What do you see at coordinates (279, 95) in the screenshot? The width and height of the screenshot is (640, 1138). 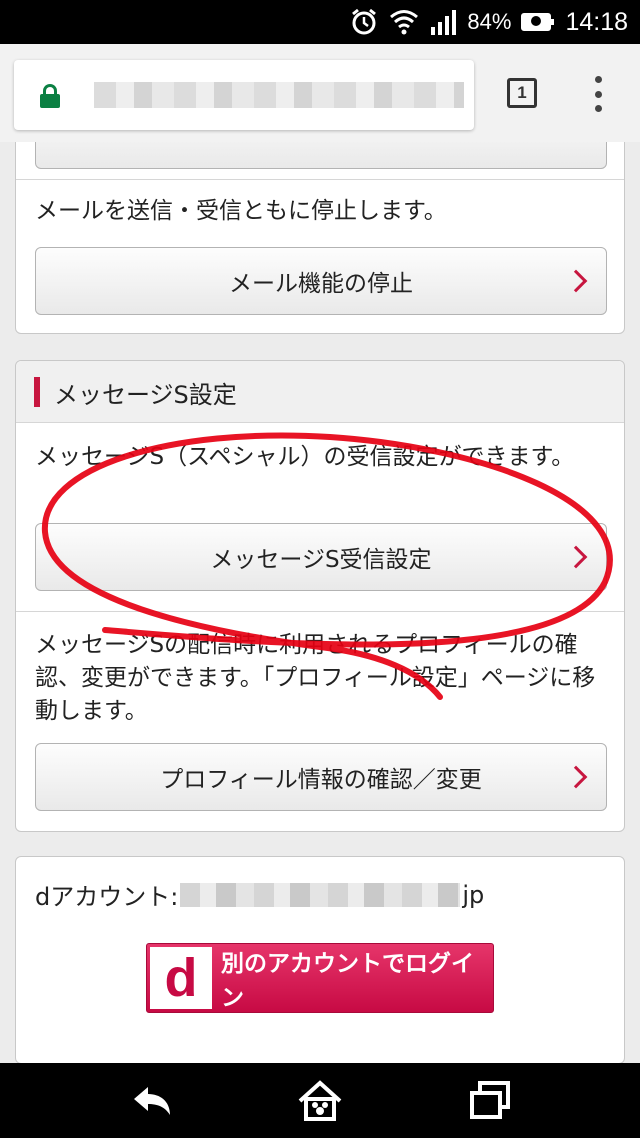 I see `url-text-redacted` at bounding box center [279, 95].